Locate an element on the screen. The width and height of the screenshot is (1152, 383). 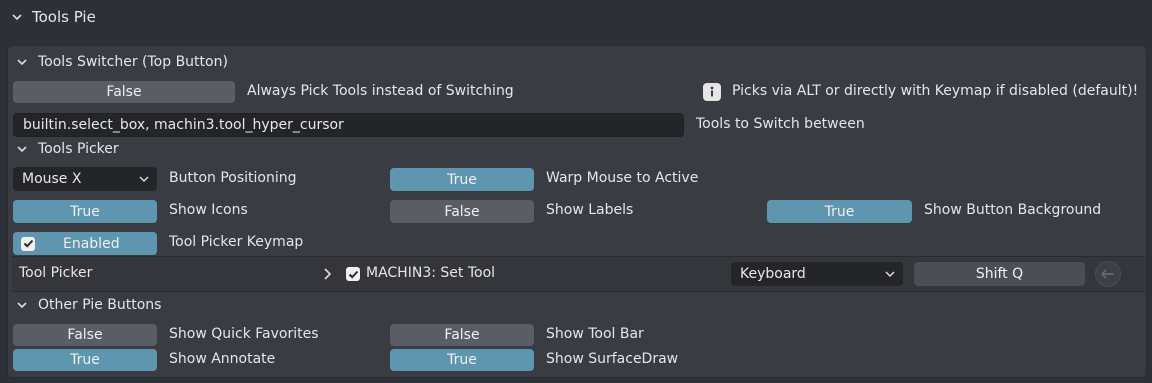
show-bg-toggle: True is located at coordinates (839, 211).